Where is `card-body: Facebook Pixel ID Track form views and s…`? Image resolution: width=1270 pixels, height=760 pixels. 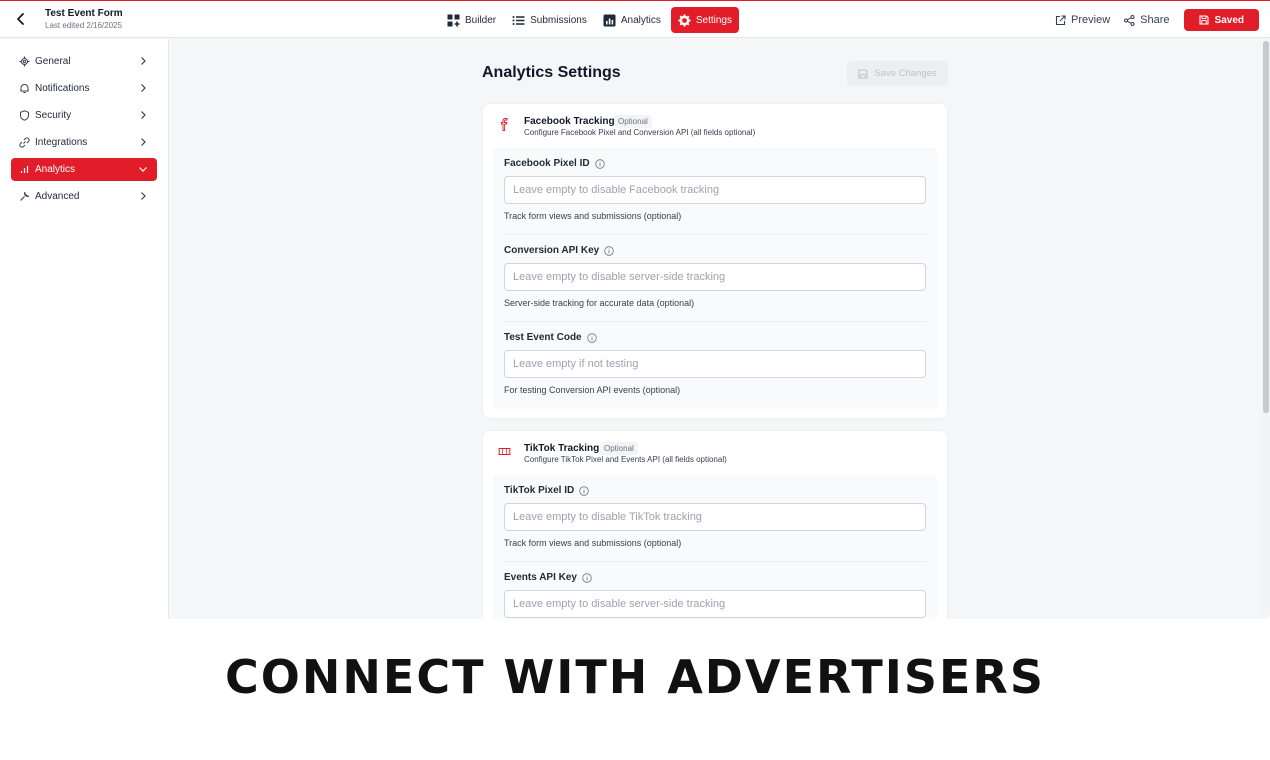
card-body: Facebook Pixel ID Track form views and s… is located at coordinates (715, 278).